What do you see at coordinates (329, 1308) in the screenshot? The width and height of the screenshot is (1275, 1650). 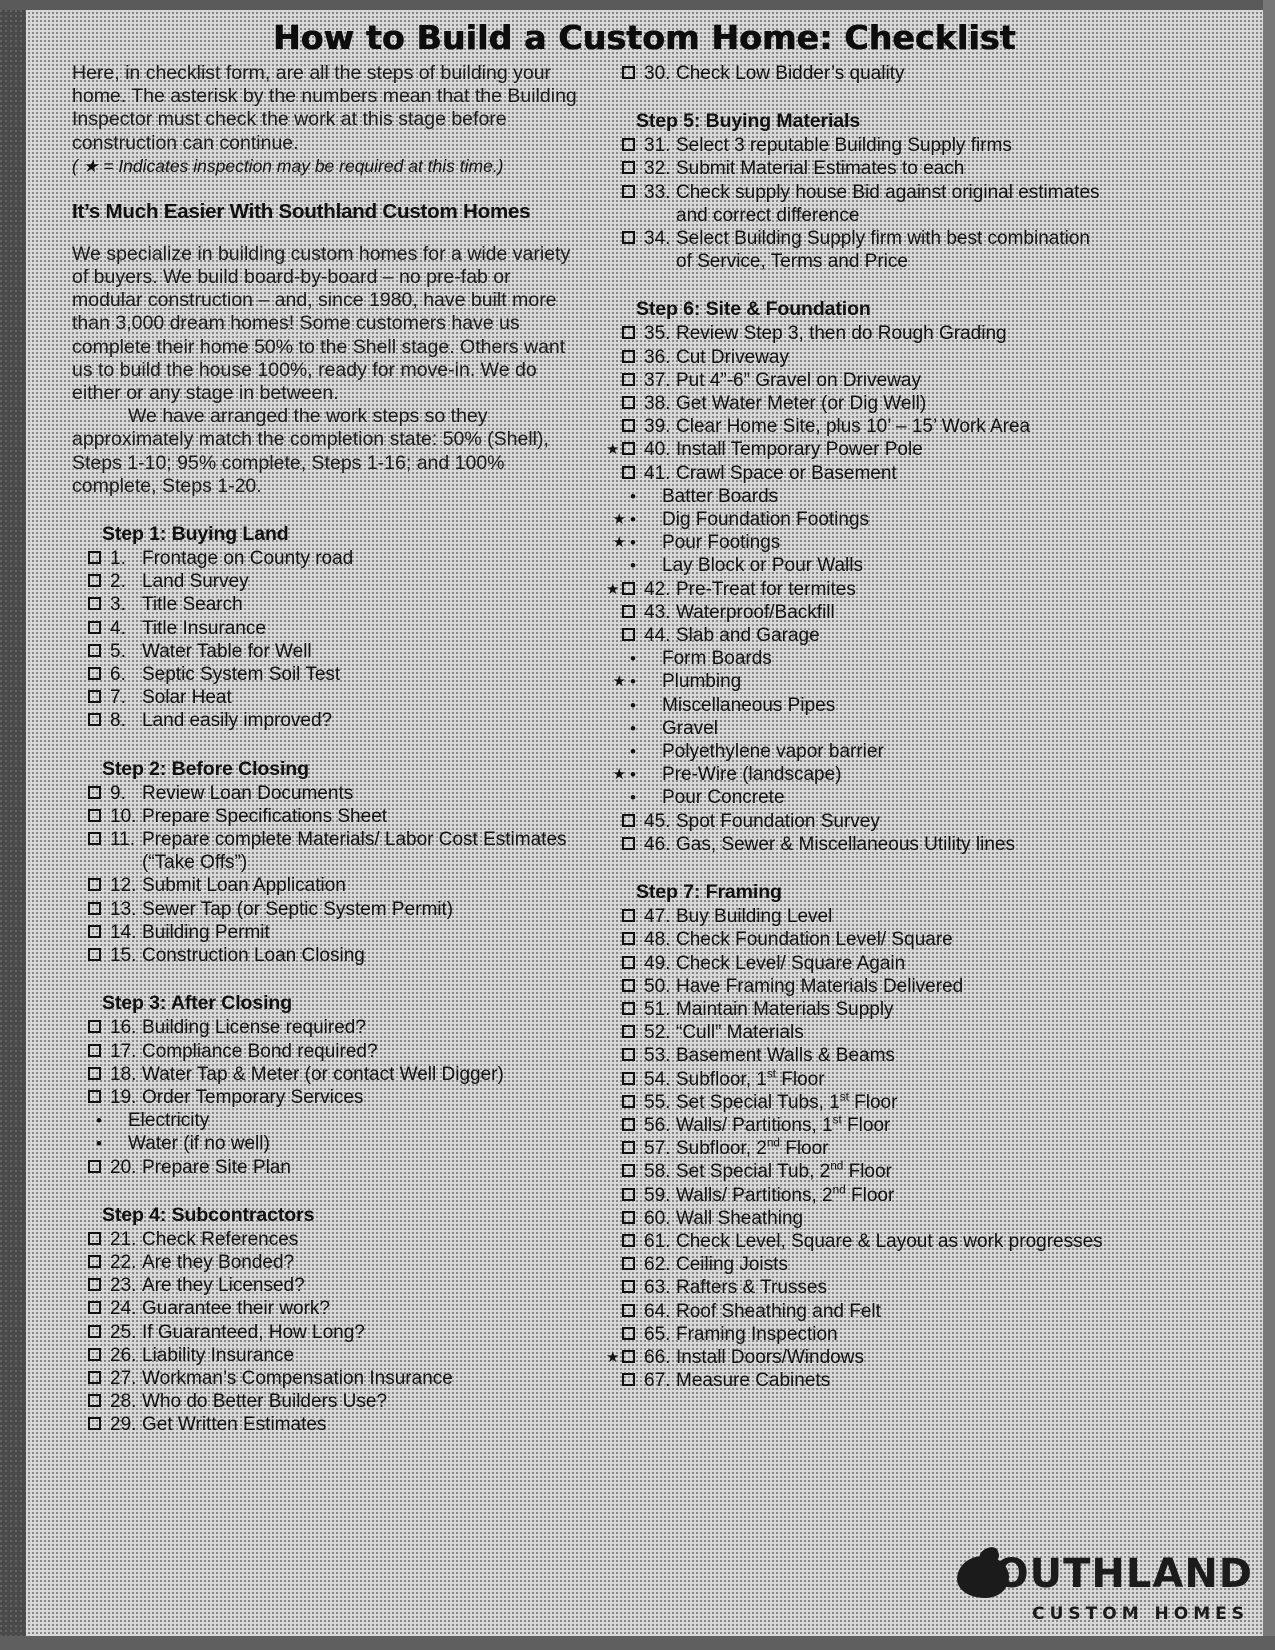 I see `checklist-item: 24. Guarantee their work?` at bounding box center [329, 1308].